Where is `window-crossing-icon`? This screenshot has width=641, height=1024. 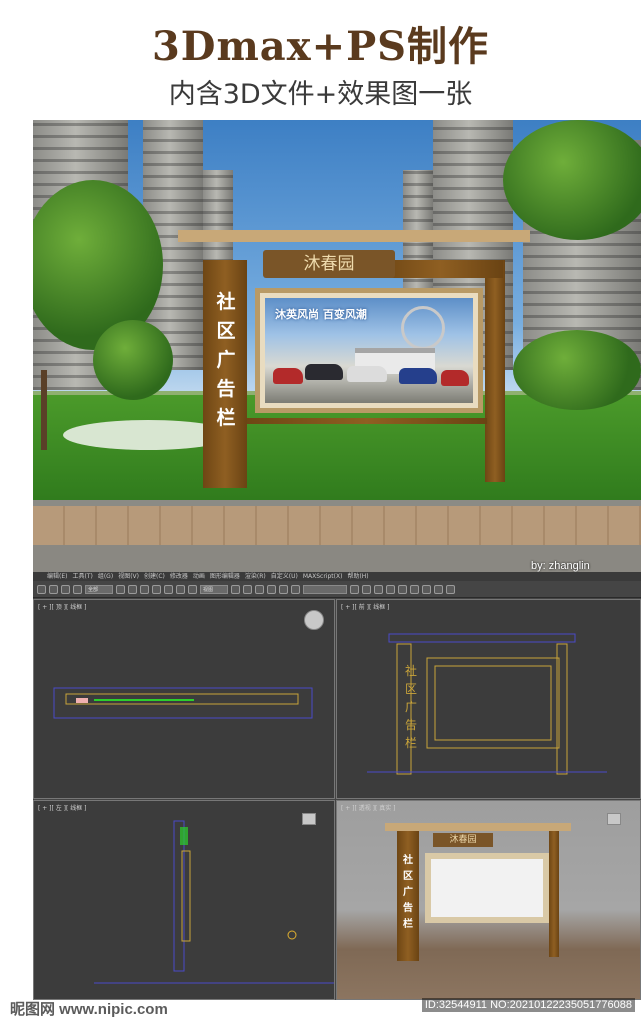 window-crossing-icon is located at coordinates (156, 589).